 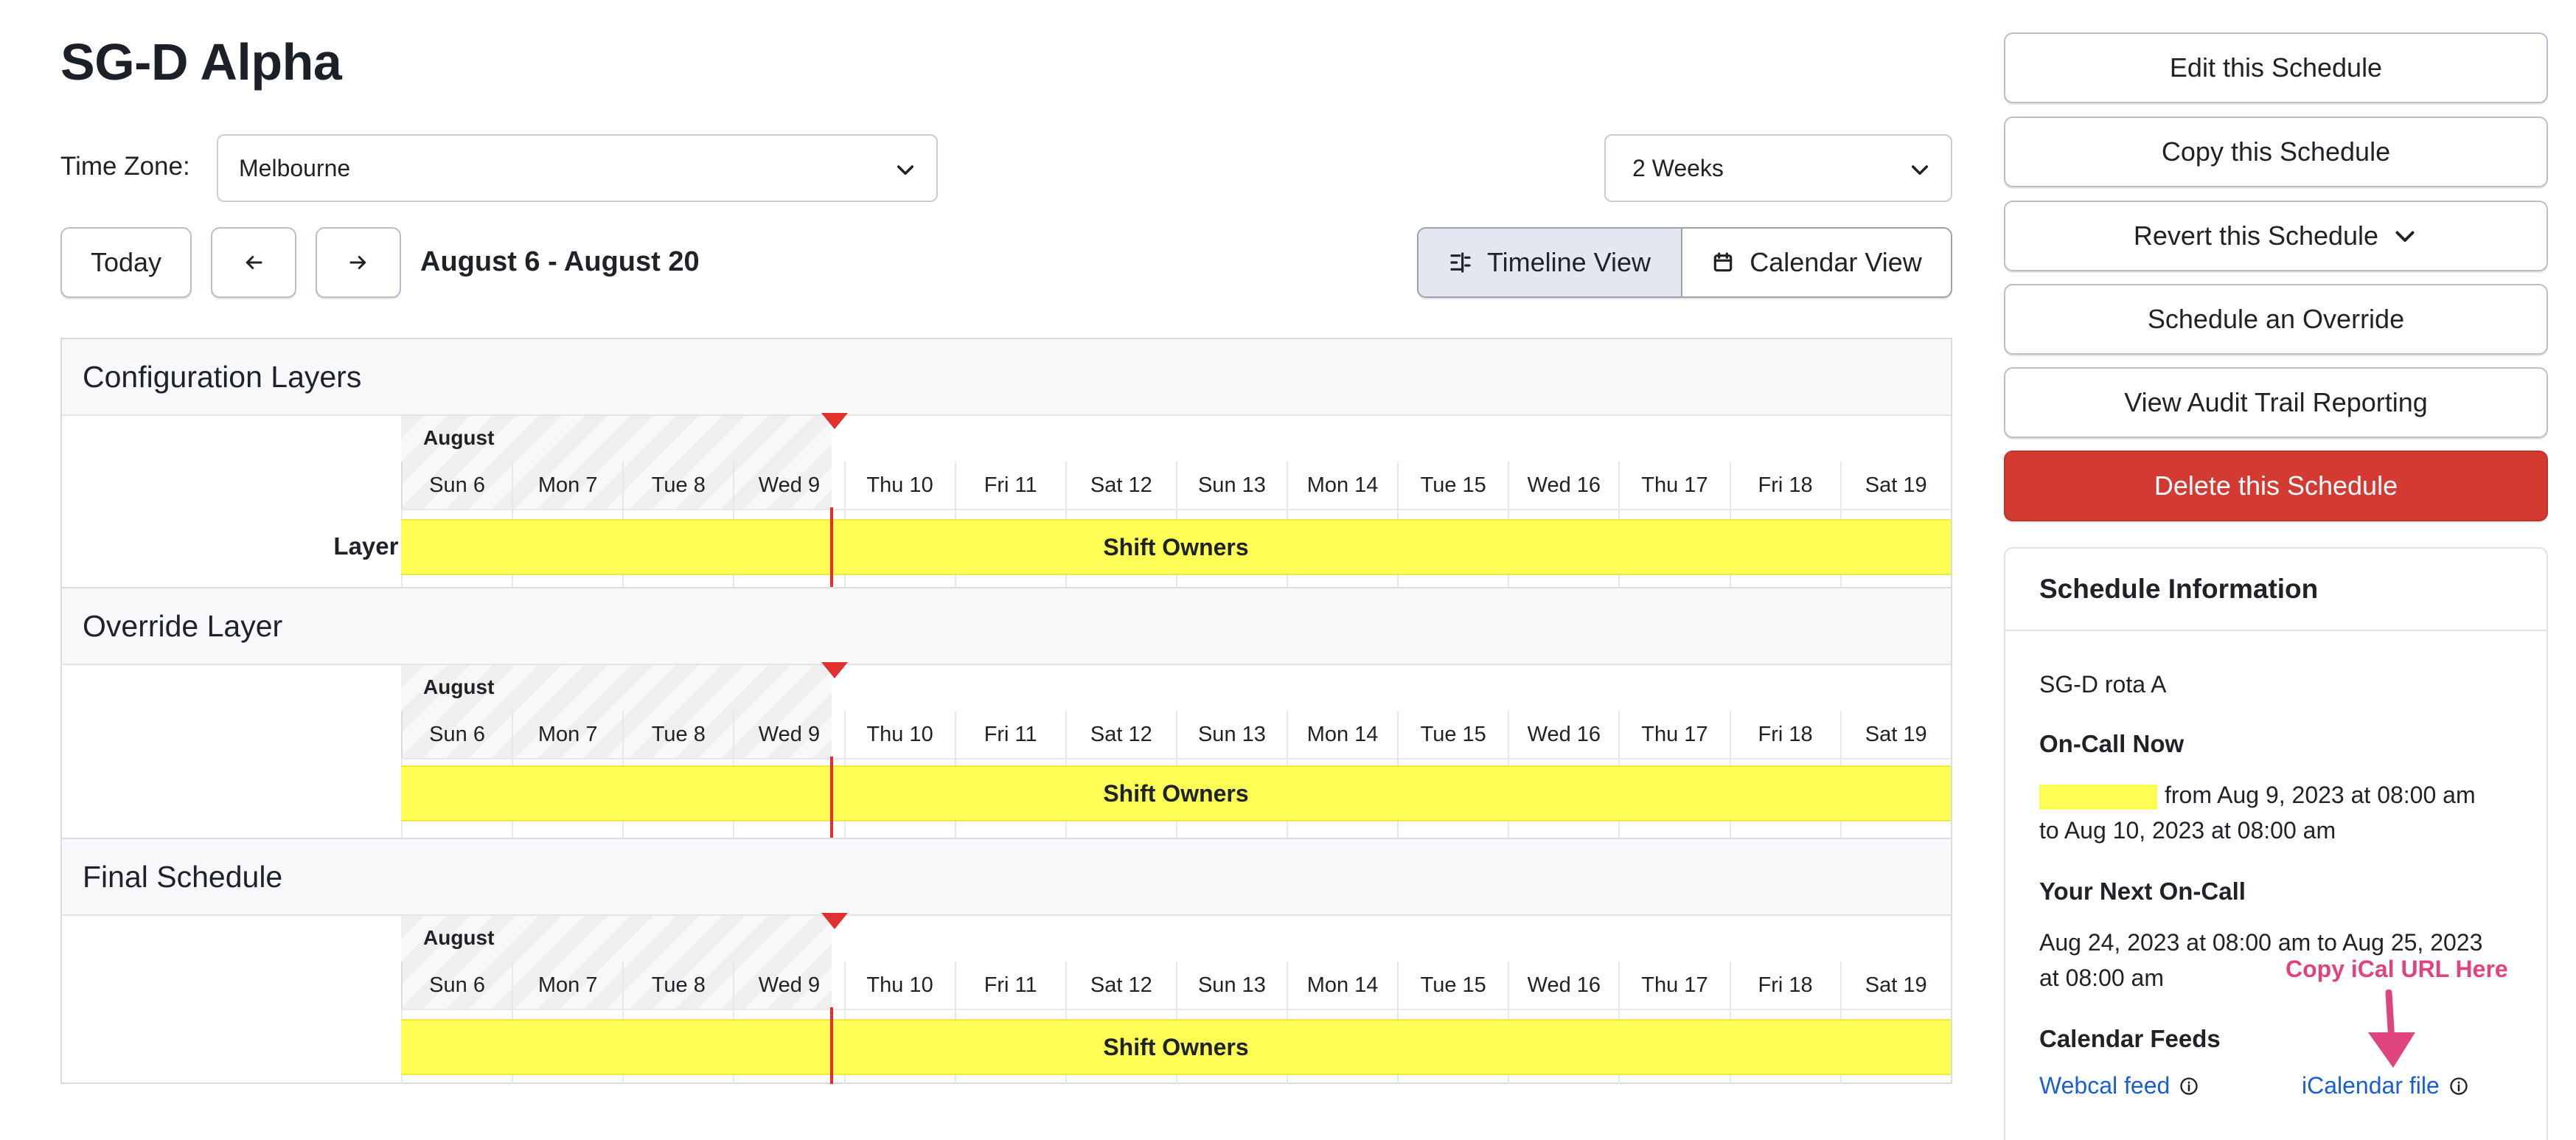 What do you see at coordinates (567, 985) in the screenshot?
I see `day-header: Mon 7` at bounding box center [567, 985].